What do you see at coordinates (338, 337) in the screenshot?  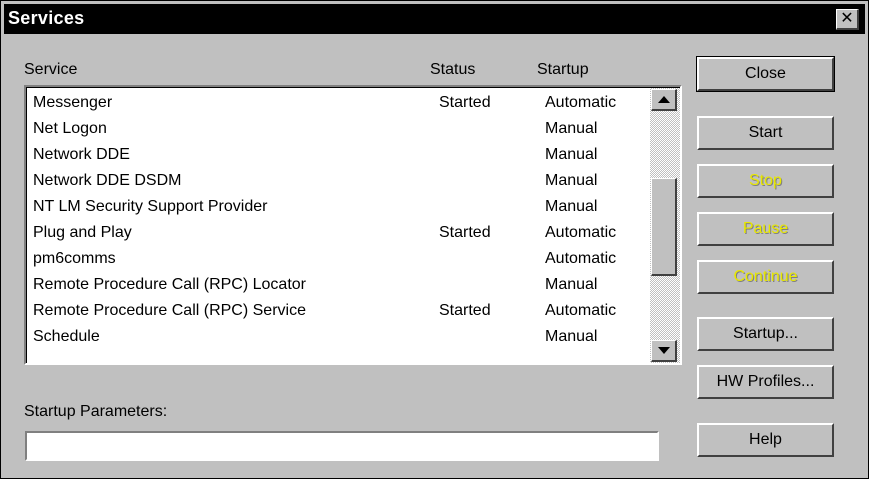 I see `service-row: Schedule Manual` at bounding box center [338, 337].